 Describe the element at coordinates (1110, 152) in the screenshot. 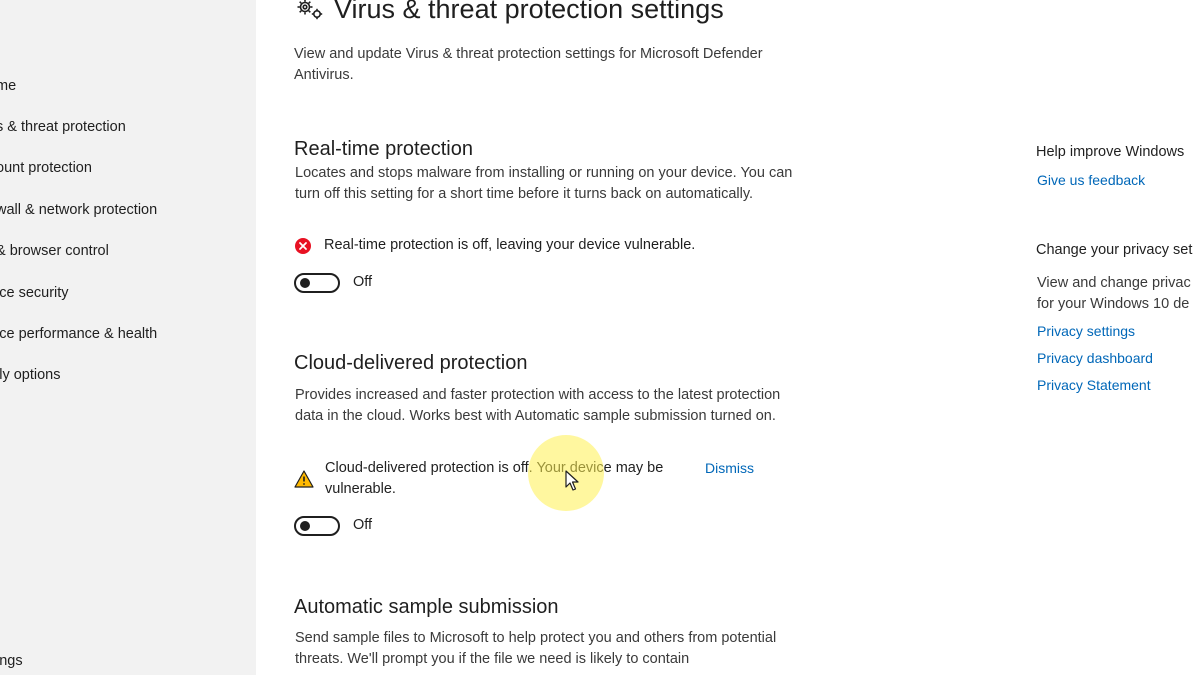

I see `help-improve-heading: Help improve Windows` at that location.